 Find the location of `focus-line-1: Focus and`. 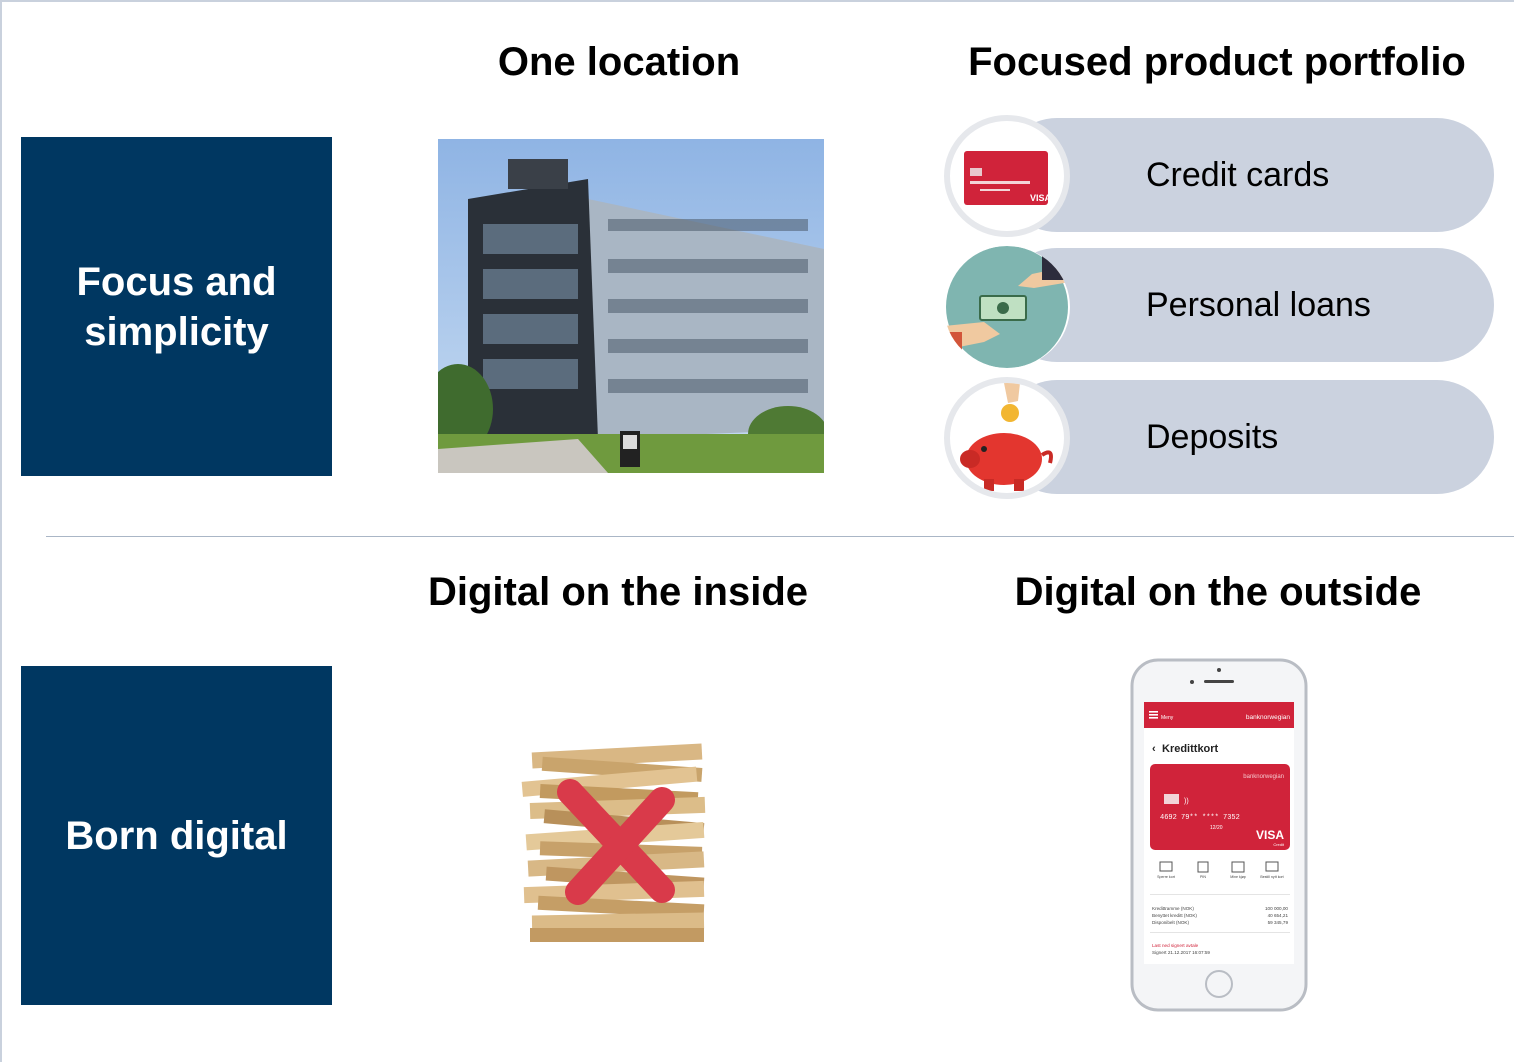

focus-line-1: Focus and is located at coordinates (176, 281).